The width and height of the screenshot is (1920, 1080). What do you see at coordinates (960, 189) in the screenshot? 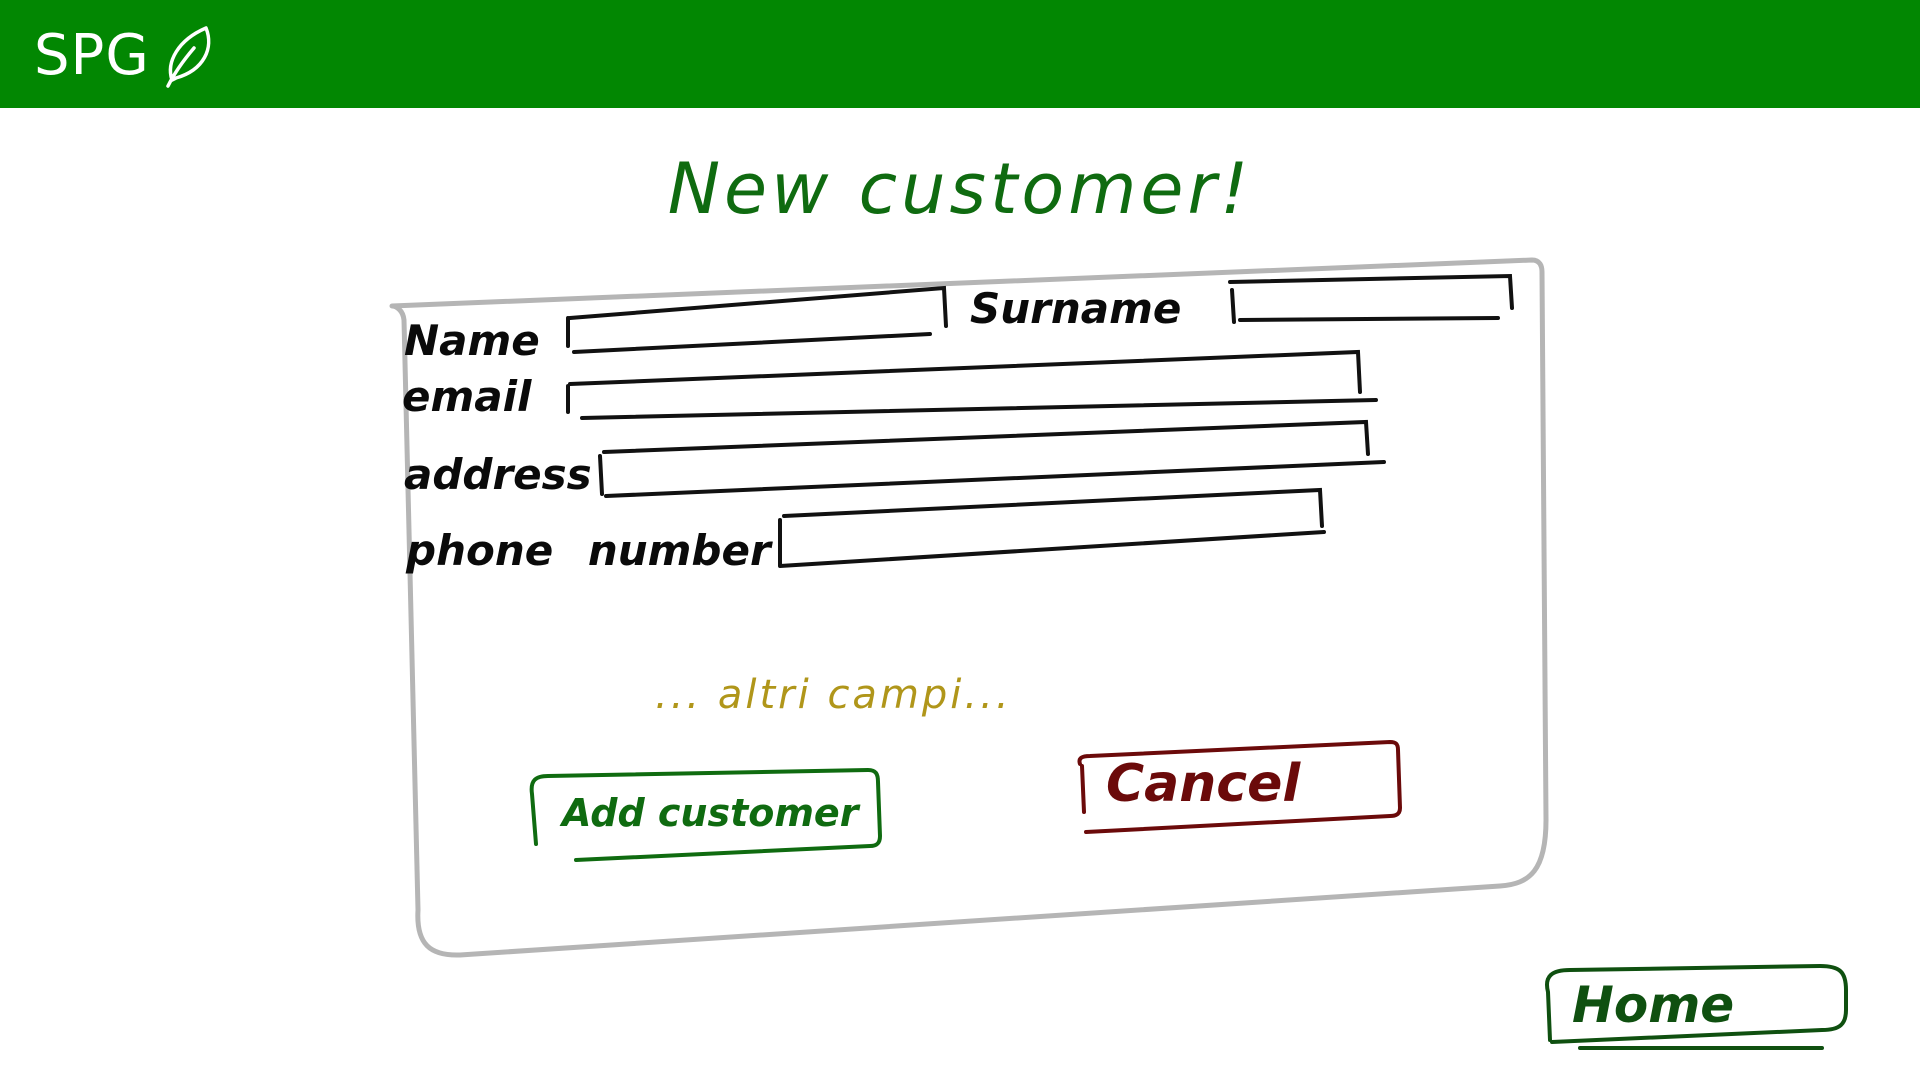
I see `page-title: New customer!` at bounding box center [960, 189].